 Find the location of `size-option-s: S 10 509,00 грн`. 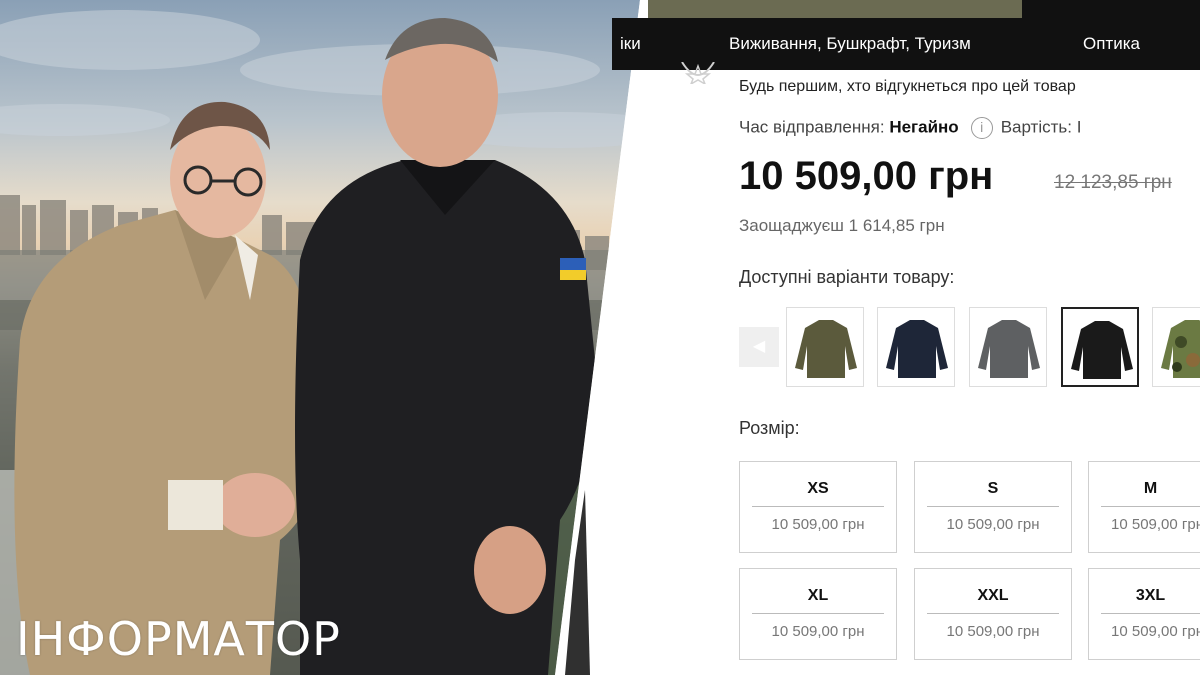

size-option-s: S 10 509,00 грн is located at coordinates (993, 507).